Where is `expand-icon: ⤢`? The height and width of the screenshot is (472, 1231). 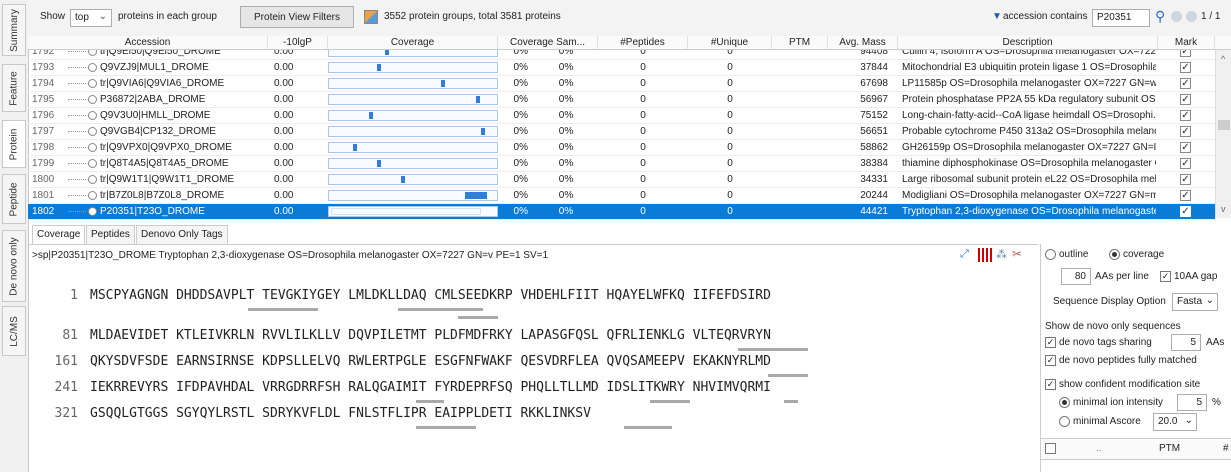 expand-icon: ⤢ is located at coordinates (968, 255).